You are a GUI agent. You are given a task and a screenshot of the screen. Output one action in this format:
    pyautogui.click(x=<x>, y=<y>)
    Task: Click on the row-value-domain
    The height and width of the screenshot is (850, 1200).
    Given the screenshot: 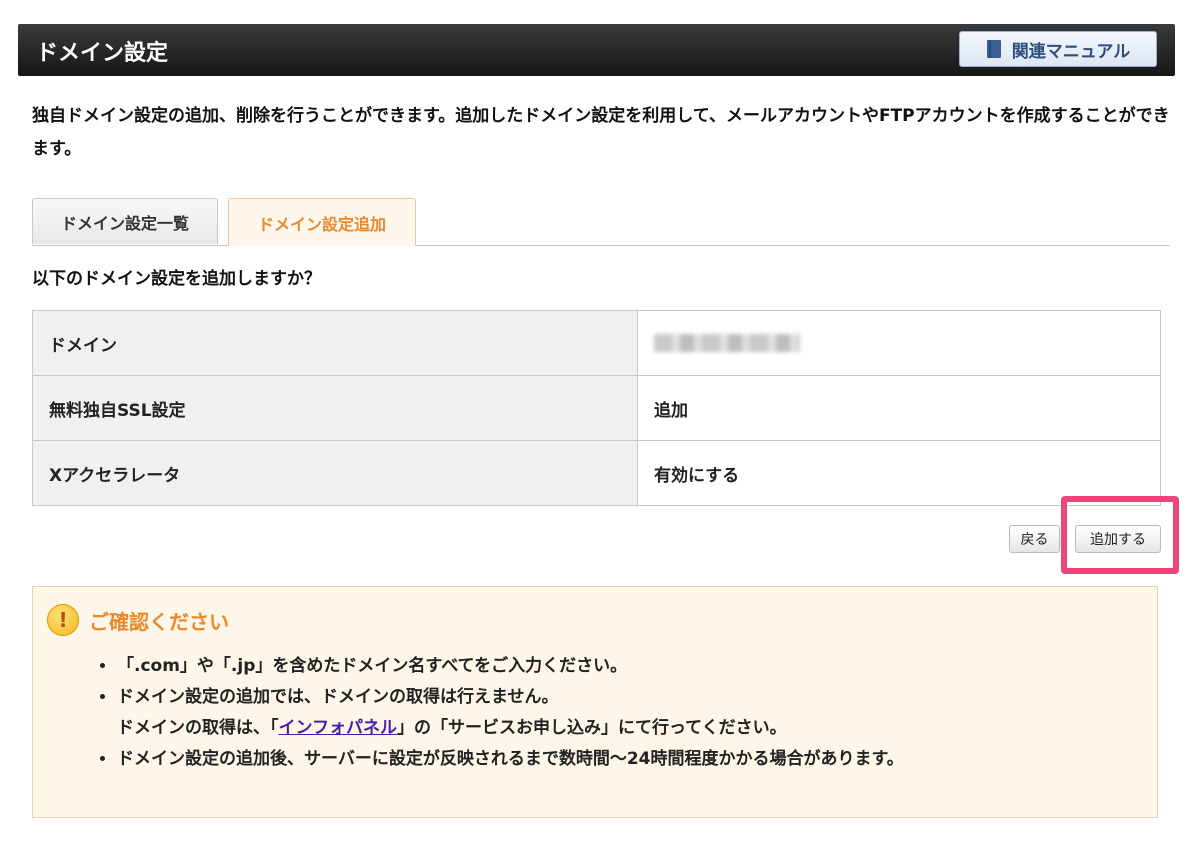 What is the action you would take?
    pyautogui.click(x=899, y=343)
    